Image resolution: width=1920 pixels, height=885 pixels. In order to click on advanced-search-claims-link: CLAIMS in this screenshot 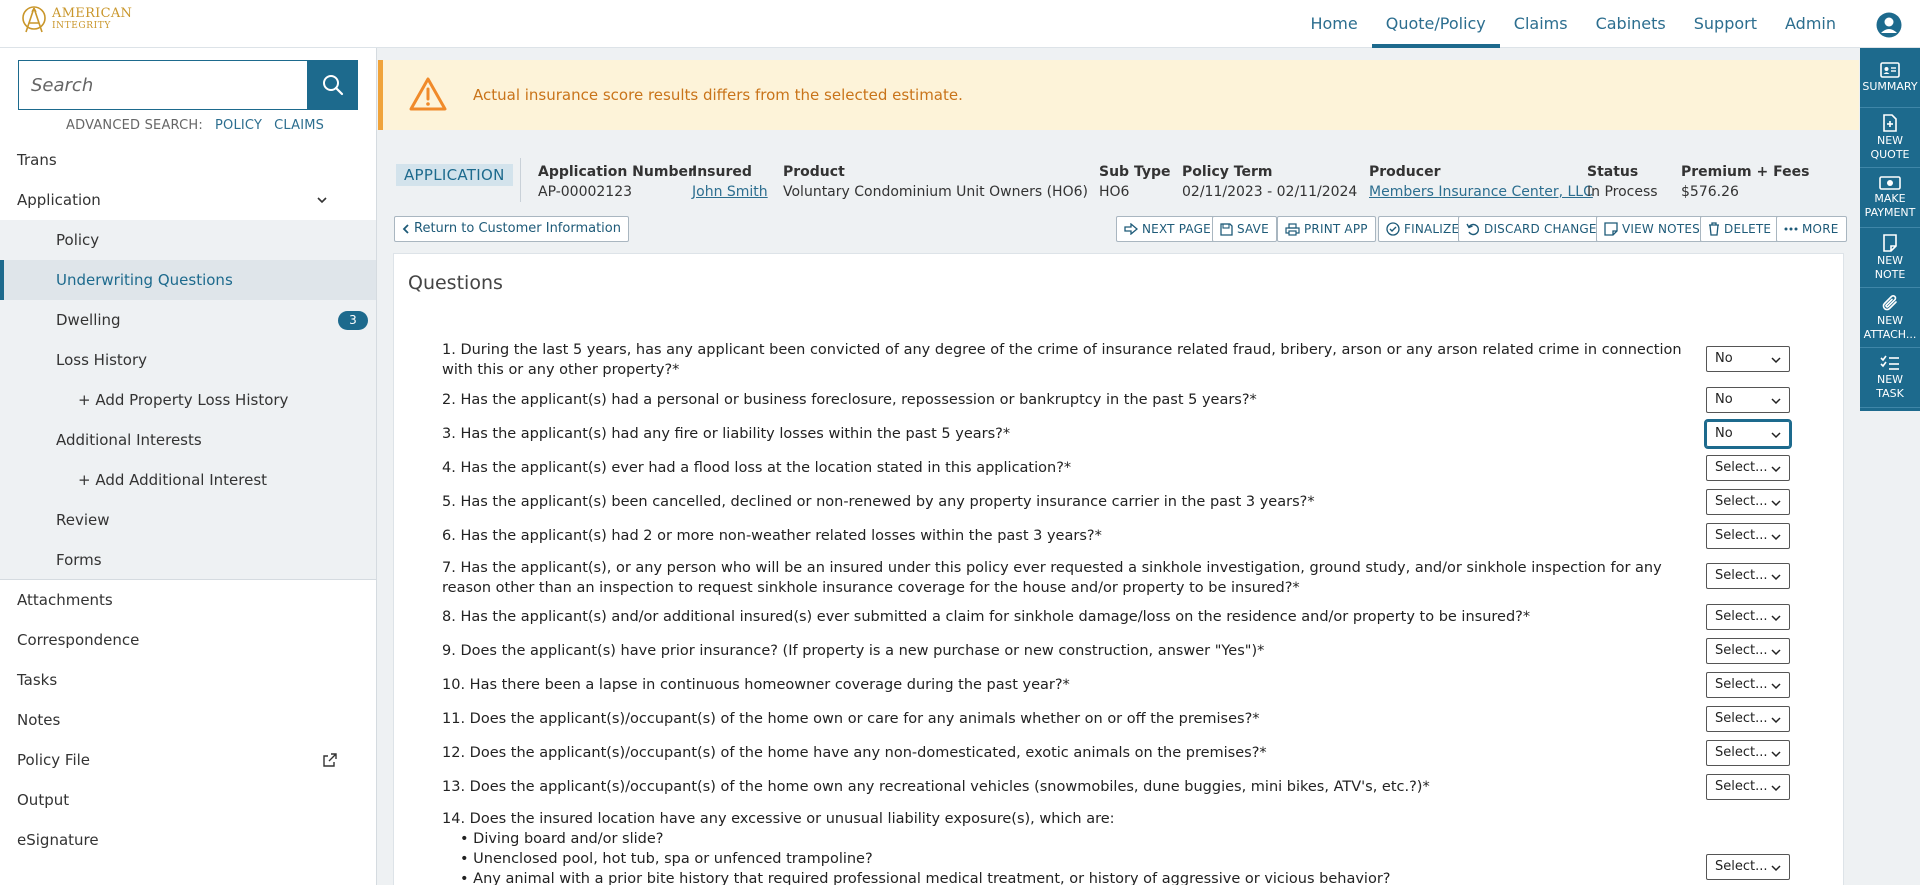, I will do `click(299, 125)`.